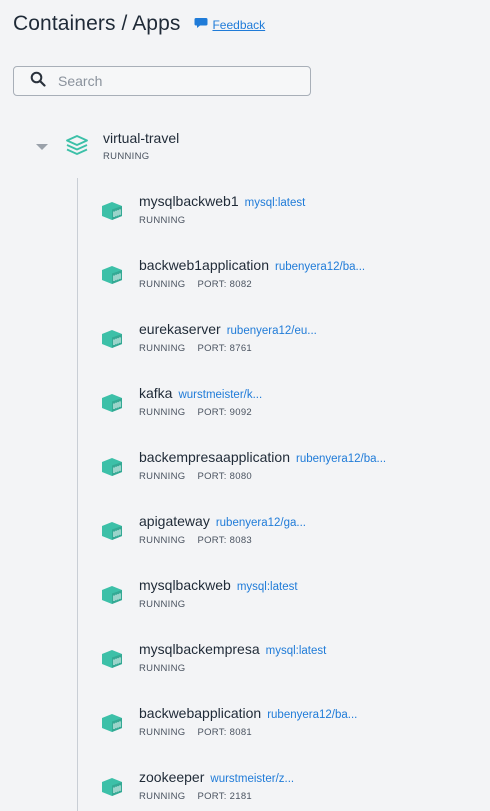 The image size is (490, 811). I want to click on caret-down-icon, so click(42, 147).